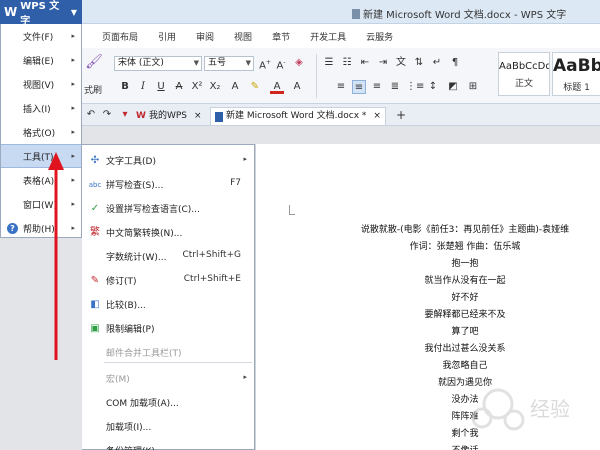 The width and height of the screenshot is (600, 450). I want to click on ribbon-tab: 页面布局, so click(120, 38).